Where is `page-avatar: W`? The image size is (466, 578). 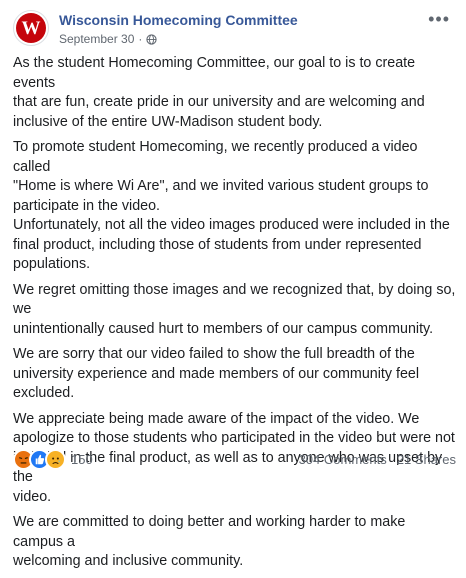
page-avatar: W is located at coordinates (31, 28).